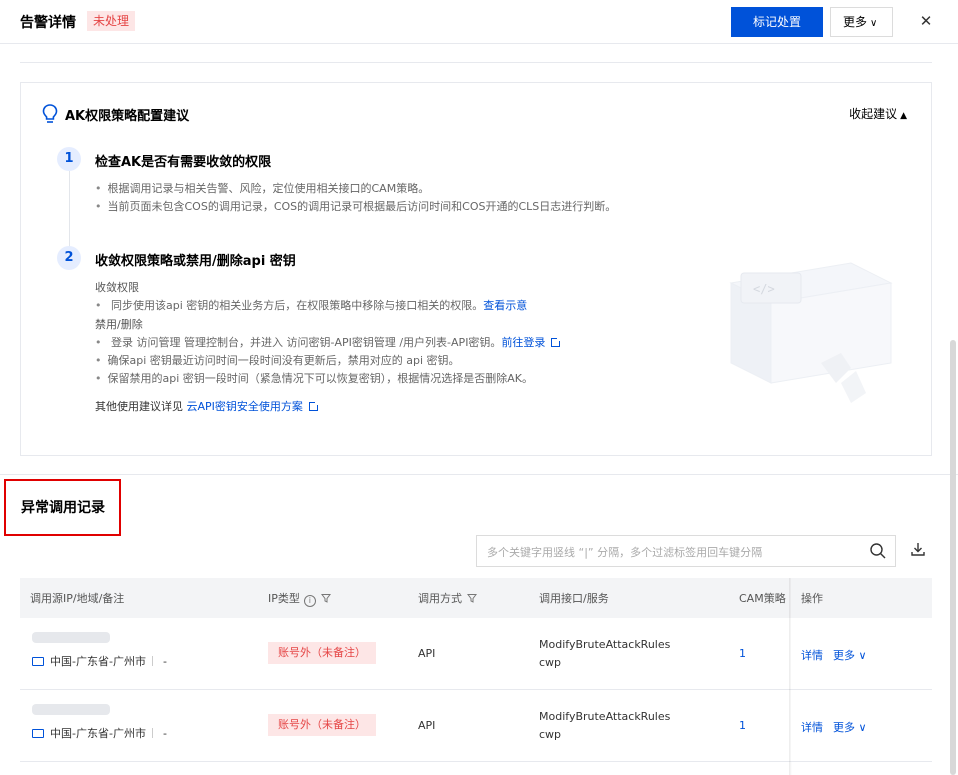 This screenshot has height=775, width=958. Describe the element at coordinates (127, 116) in the screenshot. I see `card-title: AK权限策略配置建议` at that location.